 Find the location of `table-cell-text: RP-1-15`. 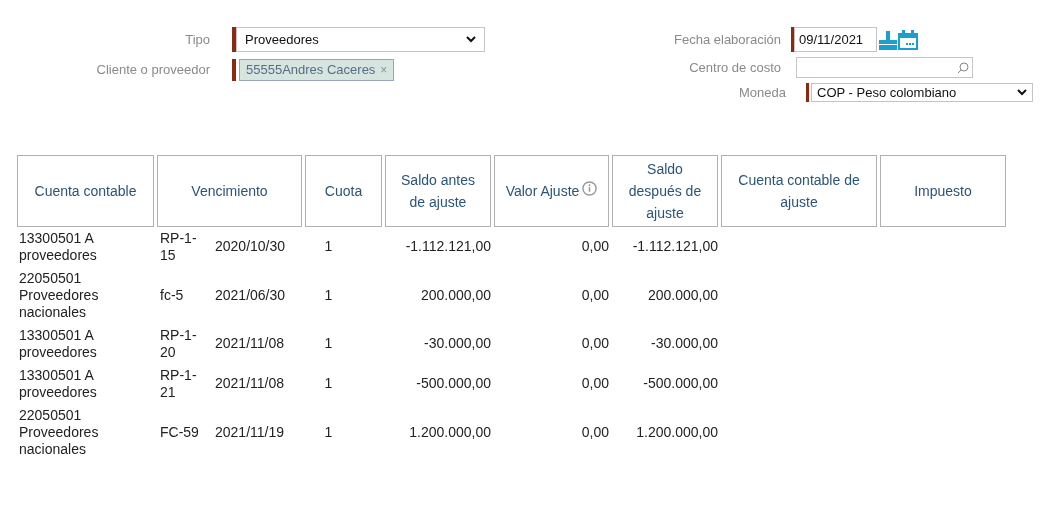

table-cell-text: RP-1-15 is located at coordinates (178, 246).